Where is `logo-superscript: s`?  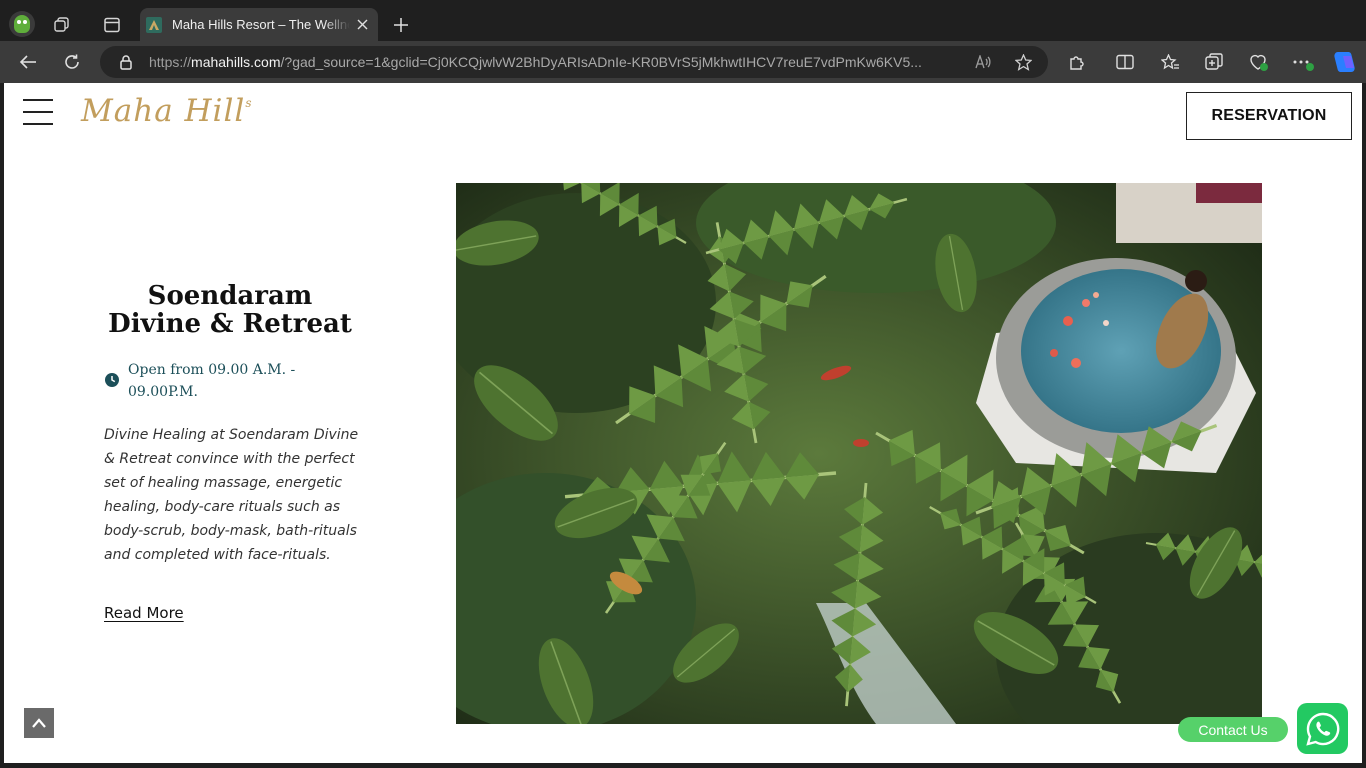
logo-superscript: s is located at coordinates (249, 103).